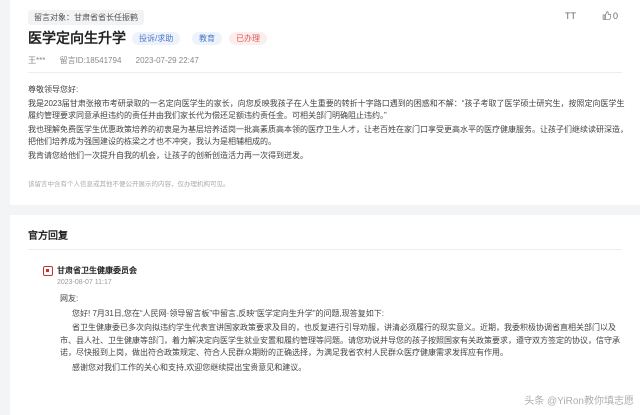  Describe the element at coordinates (570, 16) in the screenshot. I see `font-size-icon: TT` at that location.